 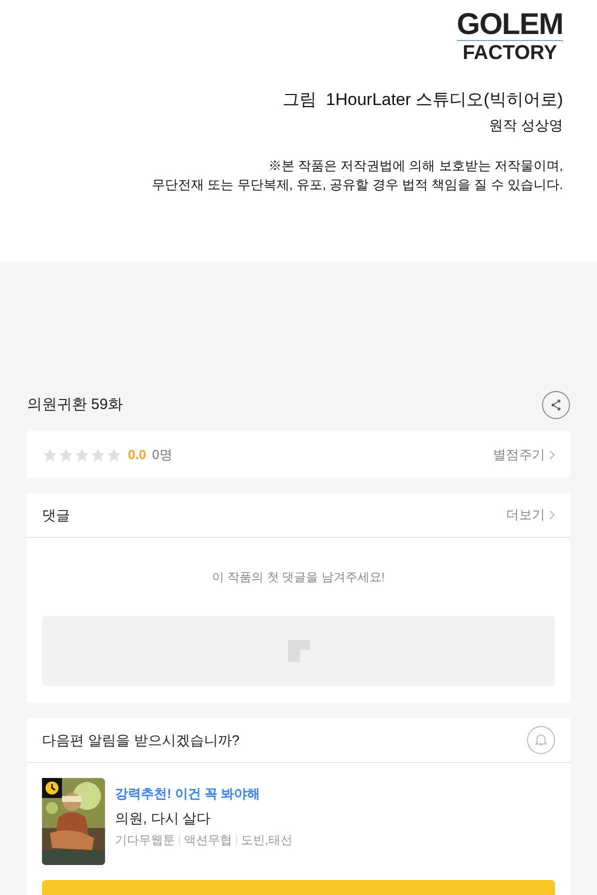 What do you see at coordinates (266, 839) in the screenshot?
I see `genre-tag: 도빈,태선` at bounding box center [266, 839].